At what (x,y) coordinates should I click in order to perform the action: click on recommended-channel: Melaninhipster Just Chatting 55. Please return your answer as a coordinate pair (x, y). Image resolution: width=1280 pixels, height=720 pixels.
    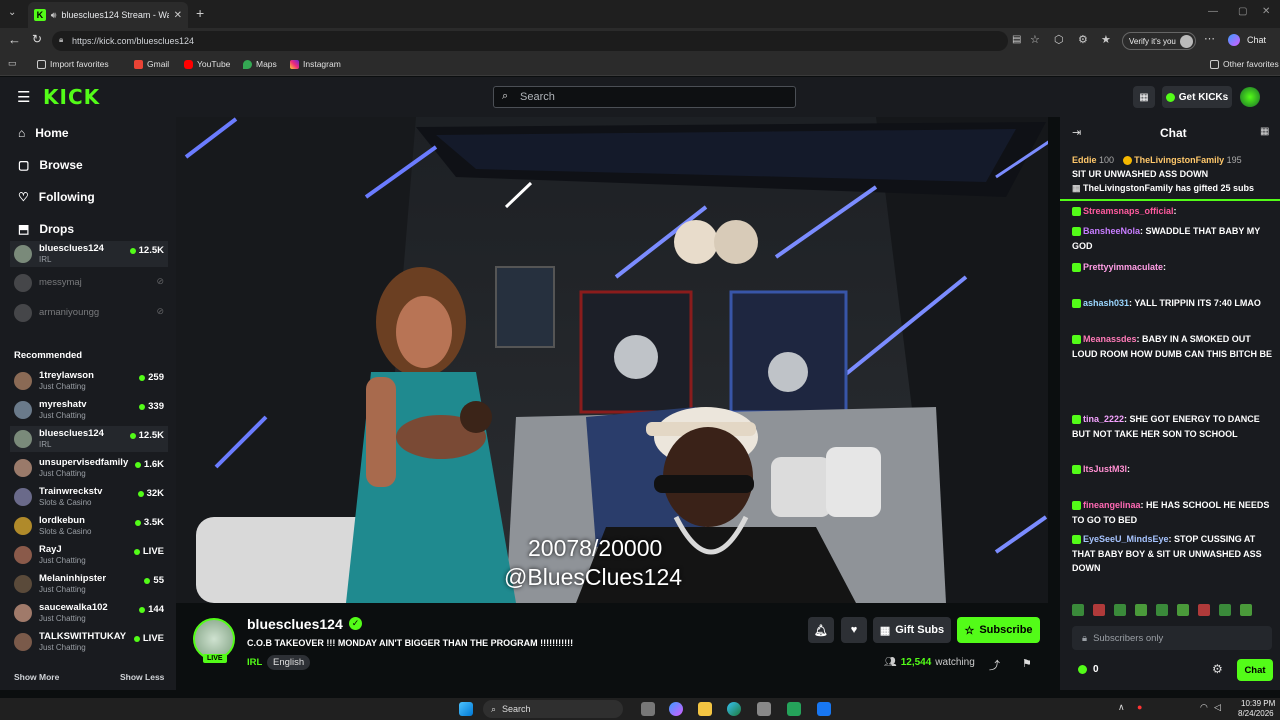
    Looking at the image, I should click on (89, 584).